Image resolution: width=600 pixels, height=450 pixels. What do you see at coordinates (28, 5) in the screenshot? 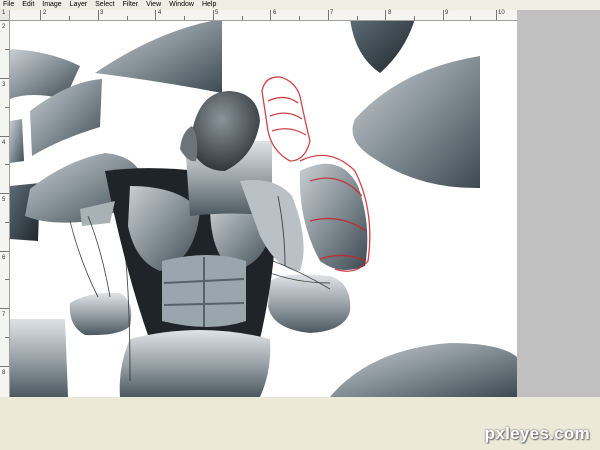
I see `menu-edit: Edit` at bounding box center [28, 5].